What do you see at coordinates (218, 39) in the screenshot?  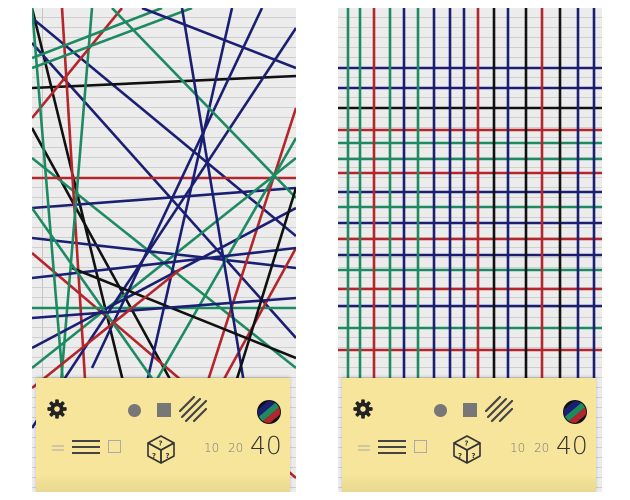 I see `drawn-line` at bounding box center [218, 39].